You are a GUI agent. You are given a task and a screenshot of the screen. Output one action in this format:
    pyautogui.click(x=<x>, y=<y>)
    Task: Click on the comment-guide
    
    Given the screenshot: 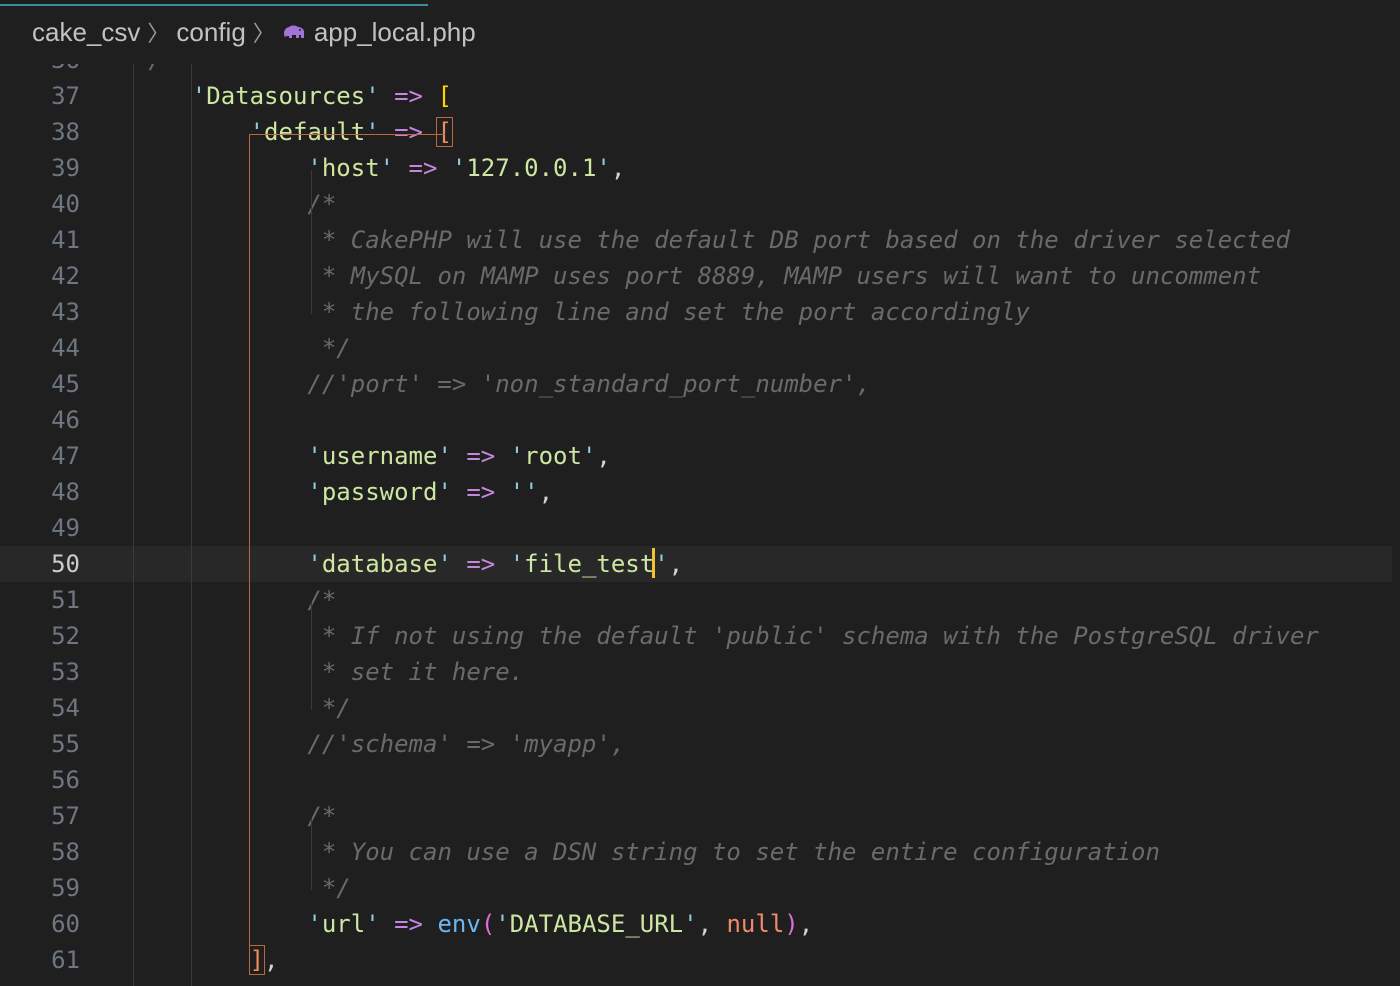 What is the action you would take?
    pyautogui.click(x=311, y=242)
    